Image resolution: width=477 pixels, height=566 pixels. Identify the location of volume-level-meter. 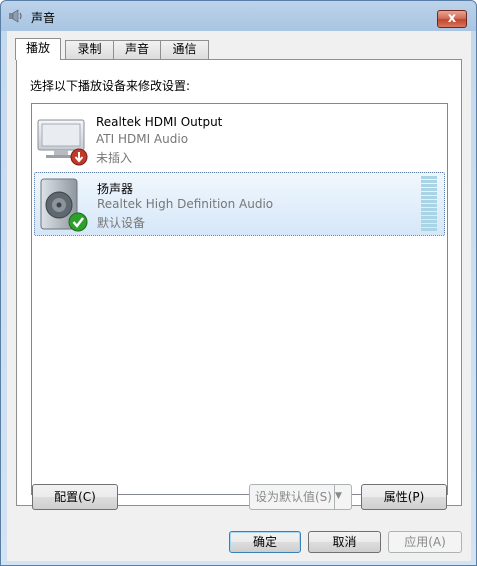
(429, 204).